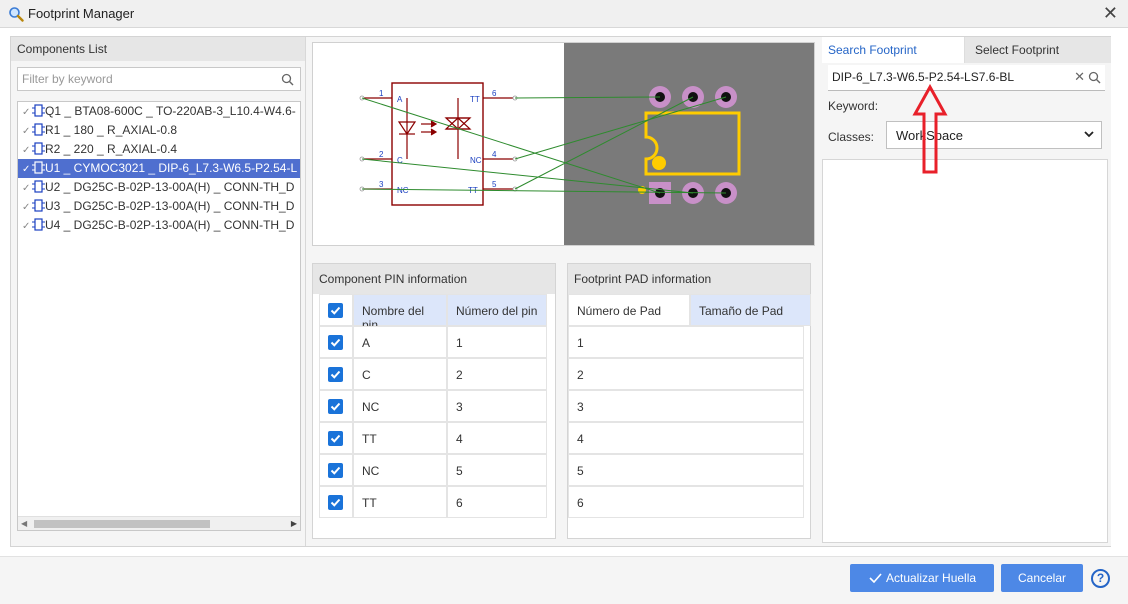 The width and height of the screenshot is (1128, 604). What do you see at coordinates (159, 206) in the screenshot?
I see `component-row: ✓ U3 _ DG25C-B-02P-13-00A(H) _ CONN-TH_D` at bounding box center [159, 206].